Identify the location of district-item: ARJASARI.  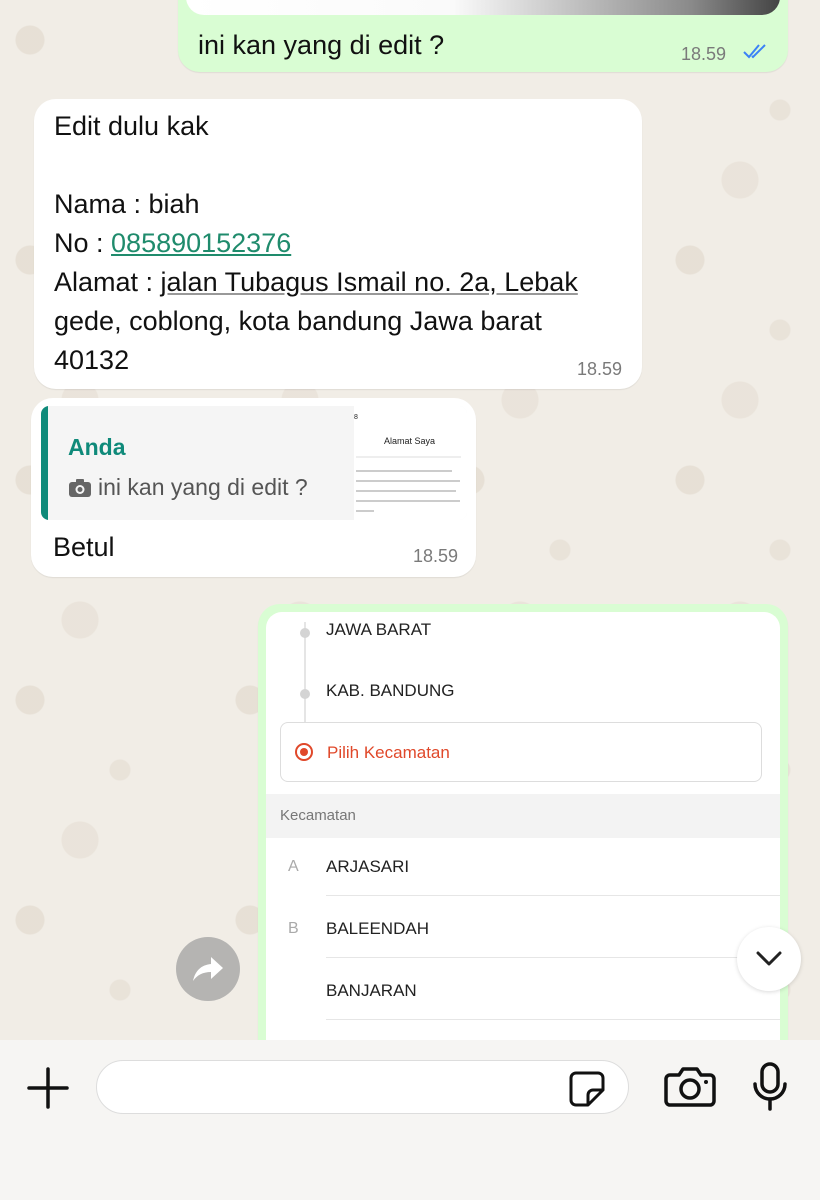
(368, 866).